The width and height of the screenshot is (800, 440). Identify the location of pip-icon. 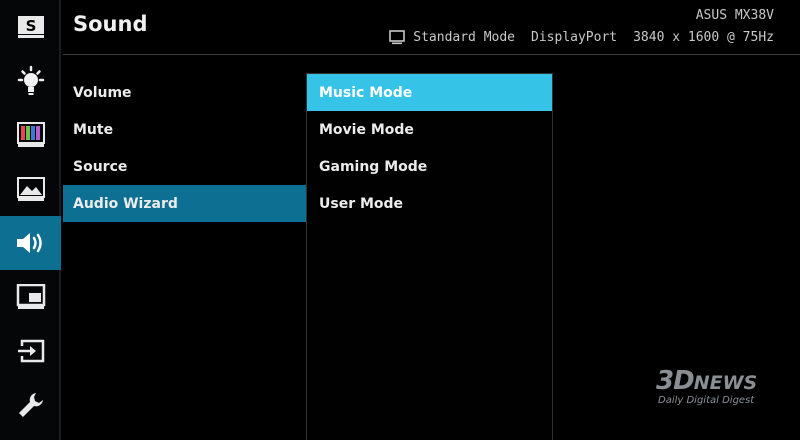
(30, 296).